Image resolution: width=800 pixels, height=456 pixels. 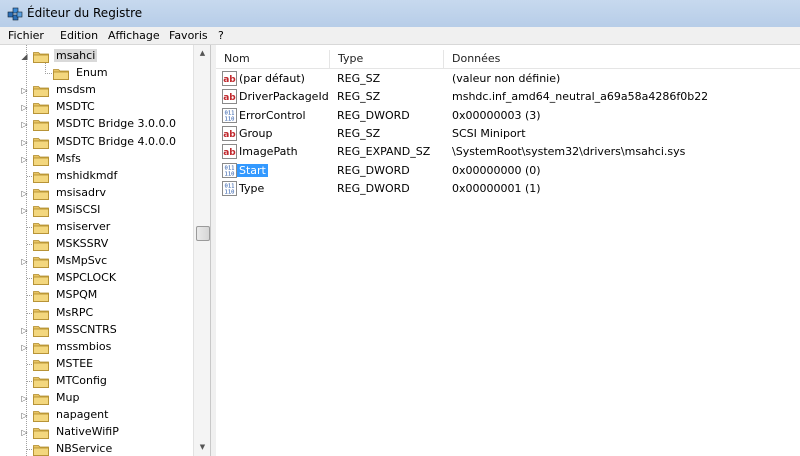 I want to click on tree-item-label: msisadrv, so click(x=81, y=192).